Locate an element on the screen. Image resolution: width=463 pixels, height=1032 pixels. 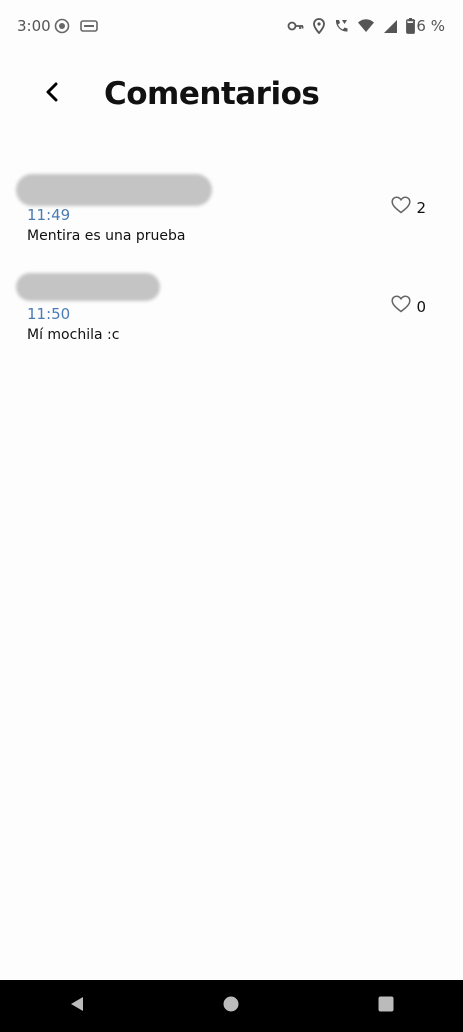
comment-text: Mí mochila :c is located at coordinates (73, 335).